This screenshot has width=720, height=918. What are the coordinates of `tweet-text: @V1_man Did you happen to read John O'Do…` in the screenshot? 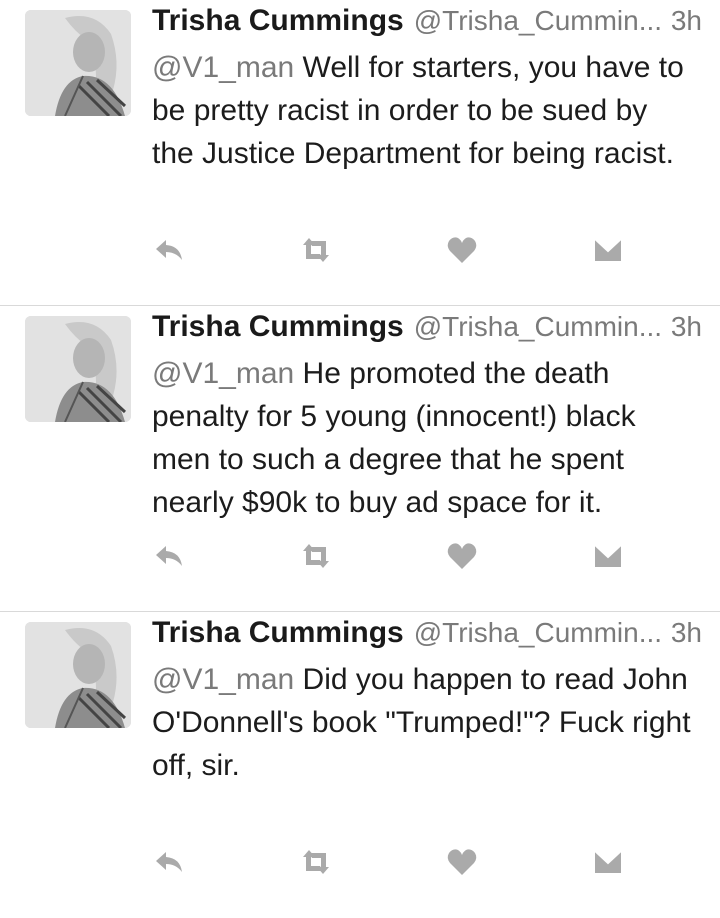 It's located at (422, 722).